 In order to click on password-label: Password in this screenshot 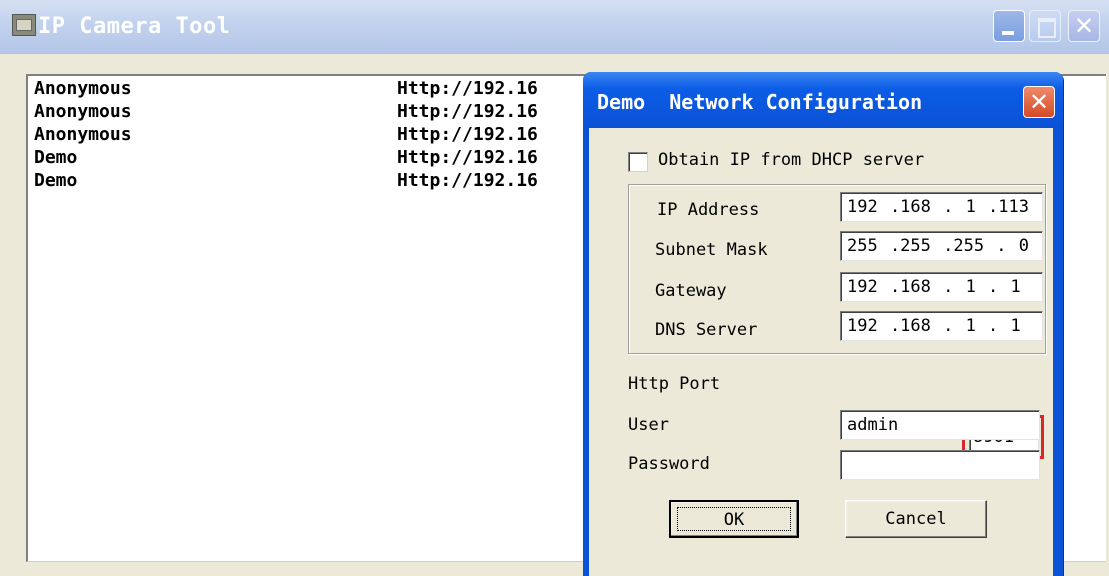, I will do `click(669, 464)`.